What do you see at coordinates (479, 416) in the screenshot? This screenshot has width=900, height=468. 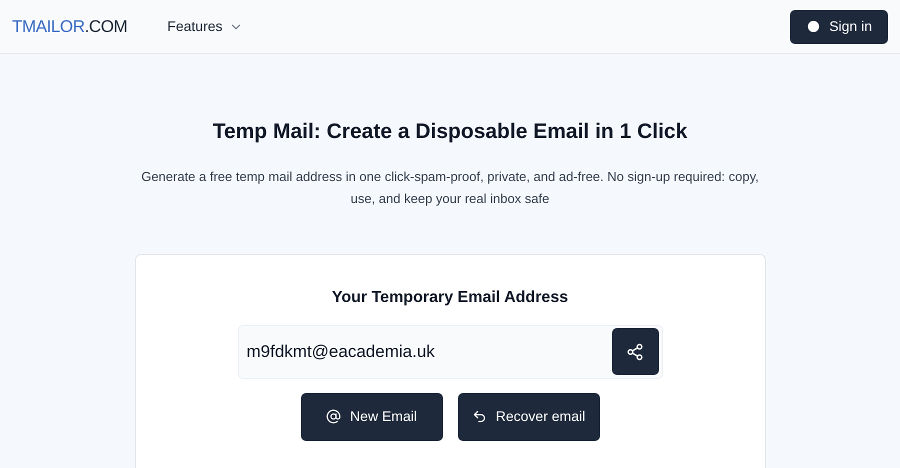 I see `undo-icon` at bounding box center [479, 416].